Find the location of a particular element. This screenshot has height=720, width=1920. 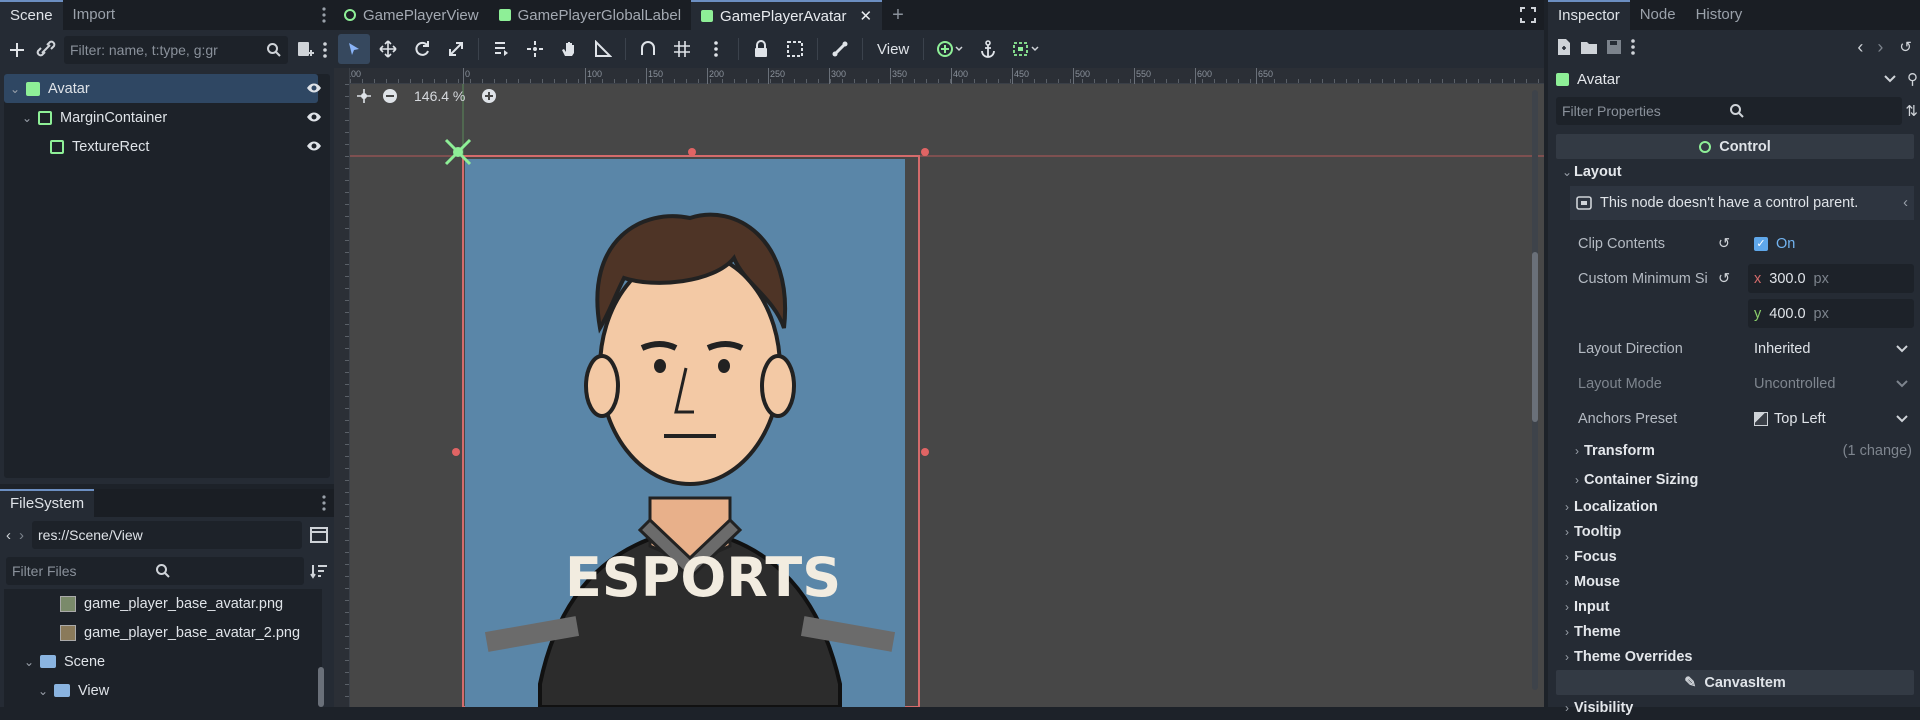

add-anchor-icon is located at coordinates (950, 49).